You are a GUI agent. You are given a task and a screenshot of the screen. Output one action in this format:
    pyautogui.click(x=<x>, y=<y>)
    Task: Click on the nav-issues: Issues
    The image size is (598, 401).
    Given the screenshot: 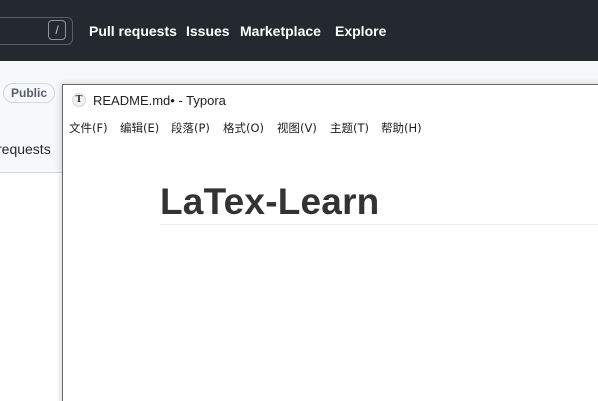 What is the action you would take?
    pyautogui.click(x=208, y=31)
    